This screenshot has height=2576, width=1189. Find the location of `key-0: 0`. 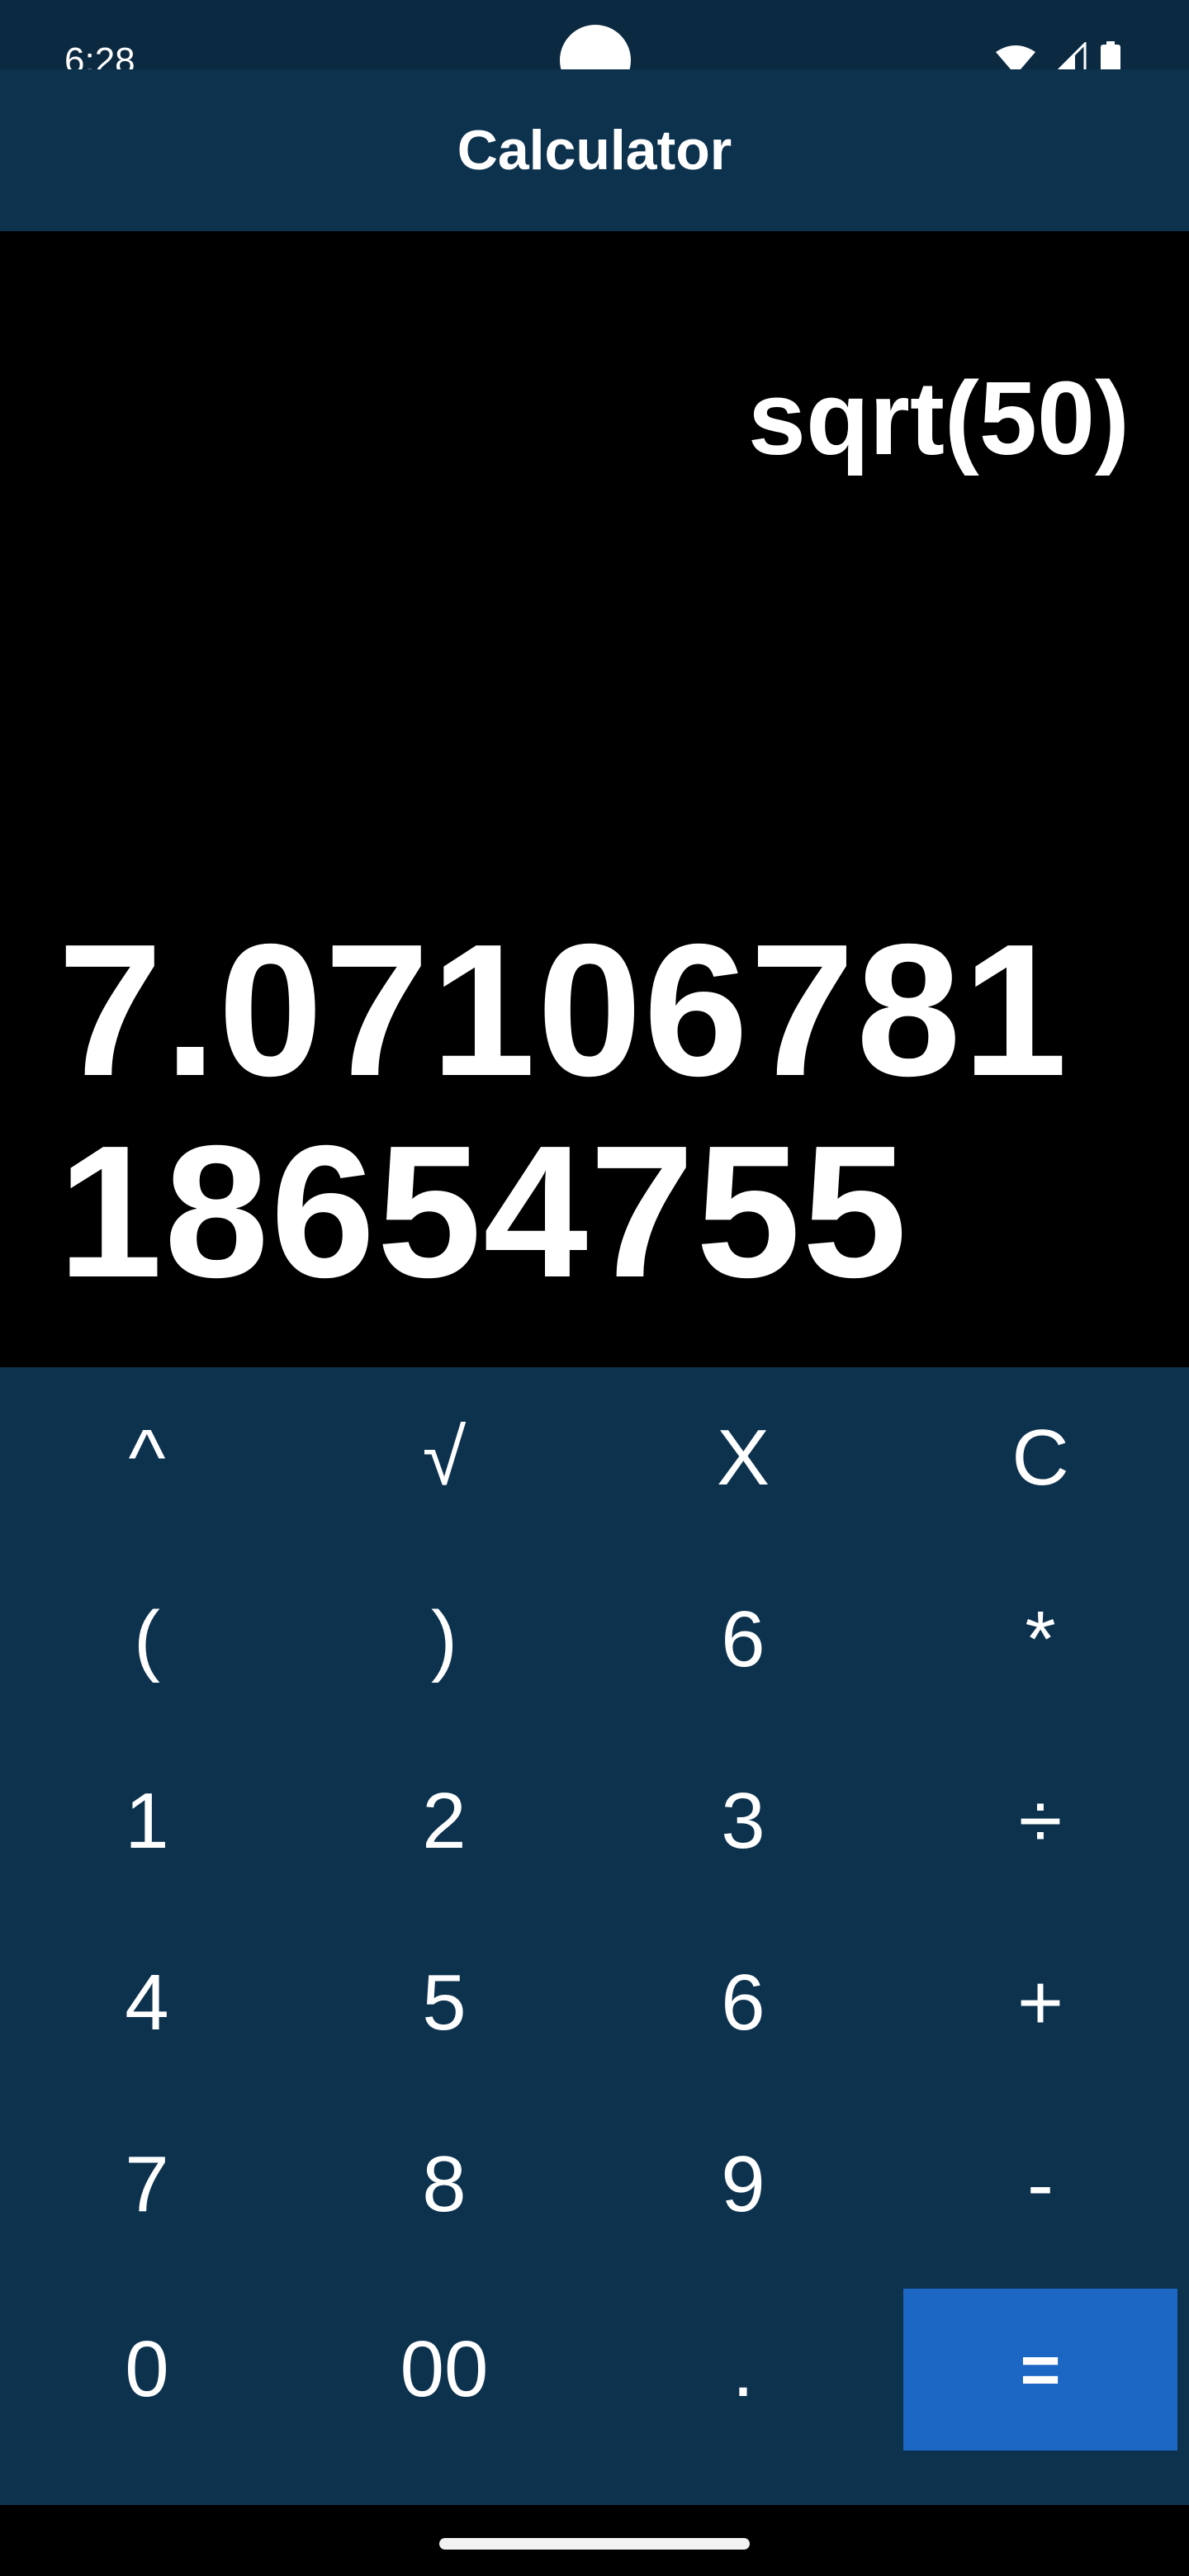

key-0: 0 is located at coordinates (147, 2370).